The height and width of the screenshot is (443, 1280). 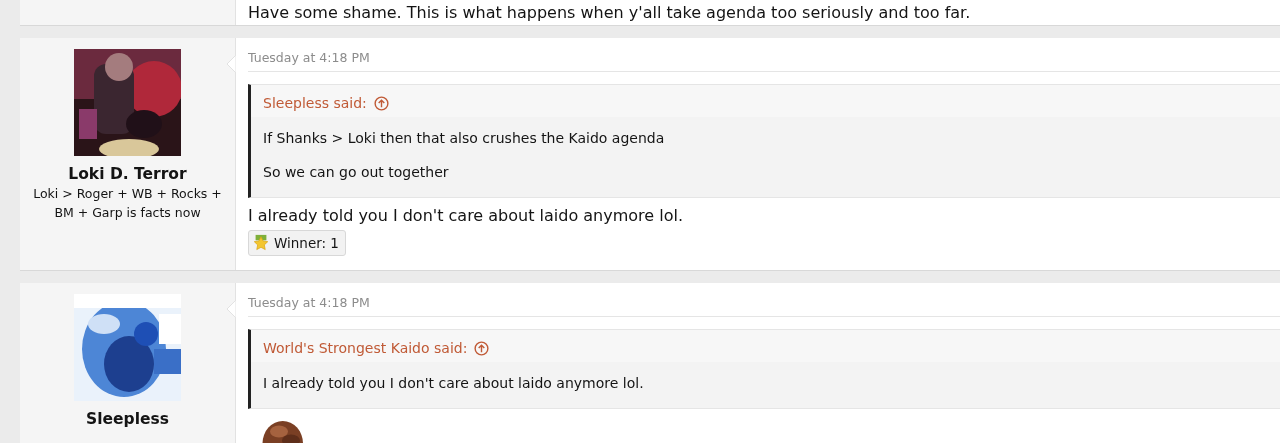 I want to click on username: Sleepless, so click(x=127, y=419).